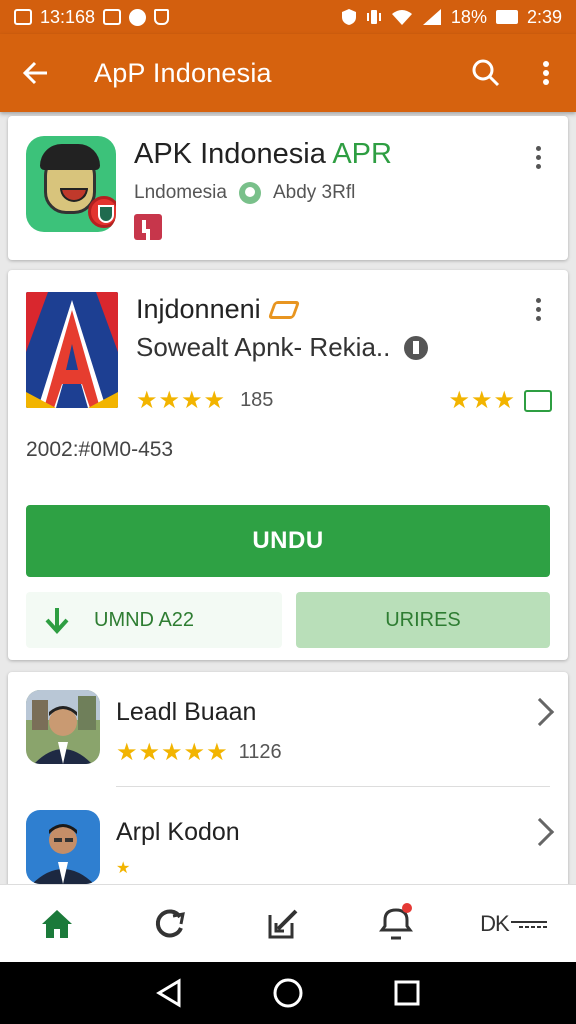 The image size is (576, 1024). Describe the element at coordinates (102, 212) in the screenshot. I see `shield-badge-icon` at that location.